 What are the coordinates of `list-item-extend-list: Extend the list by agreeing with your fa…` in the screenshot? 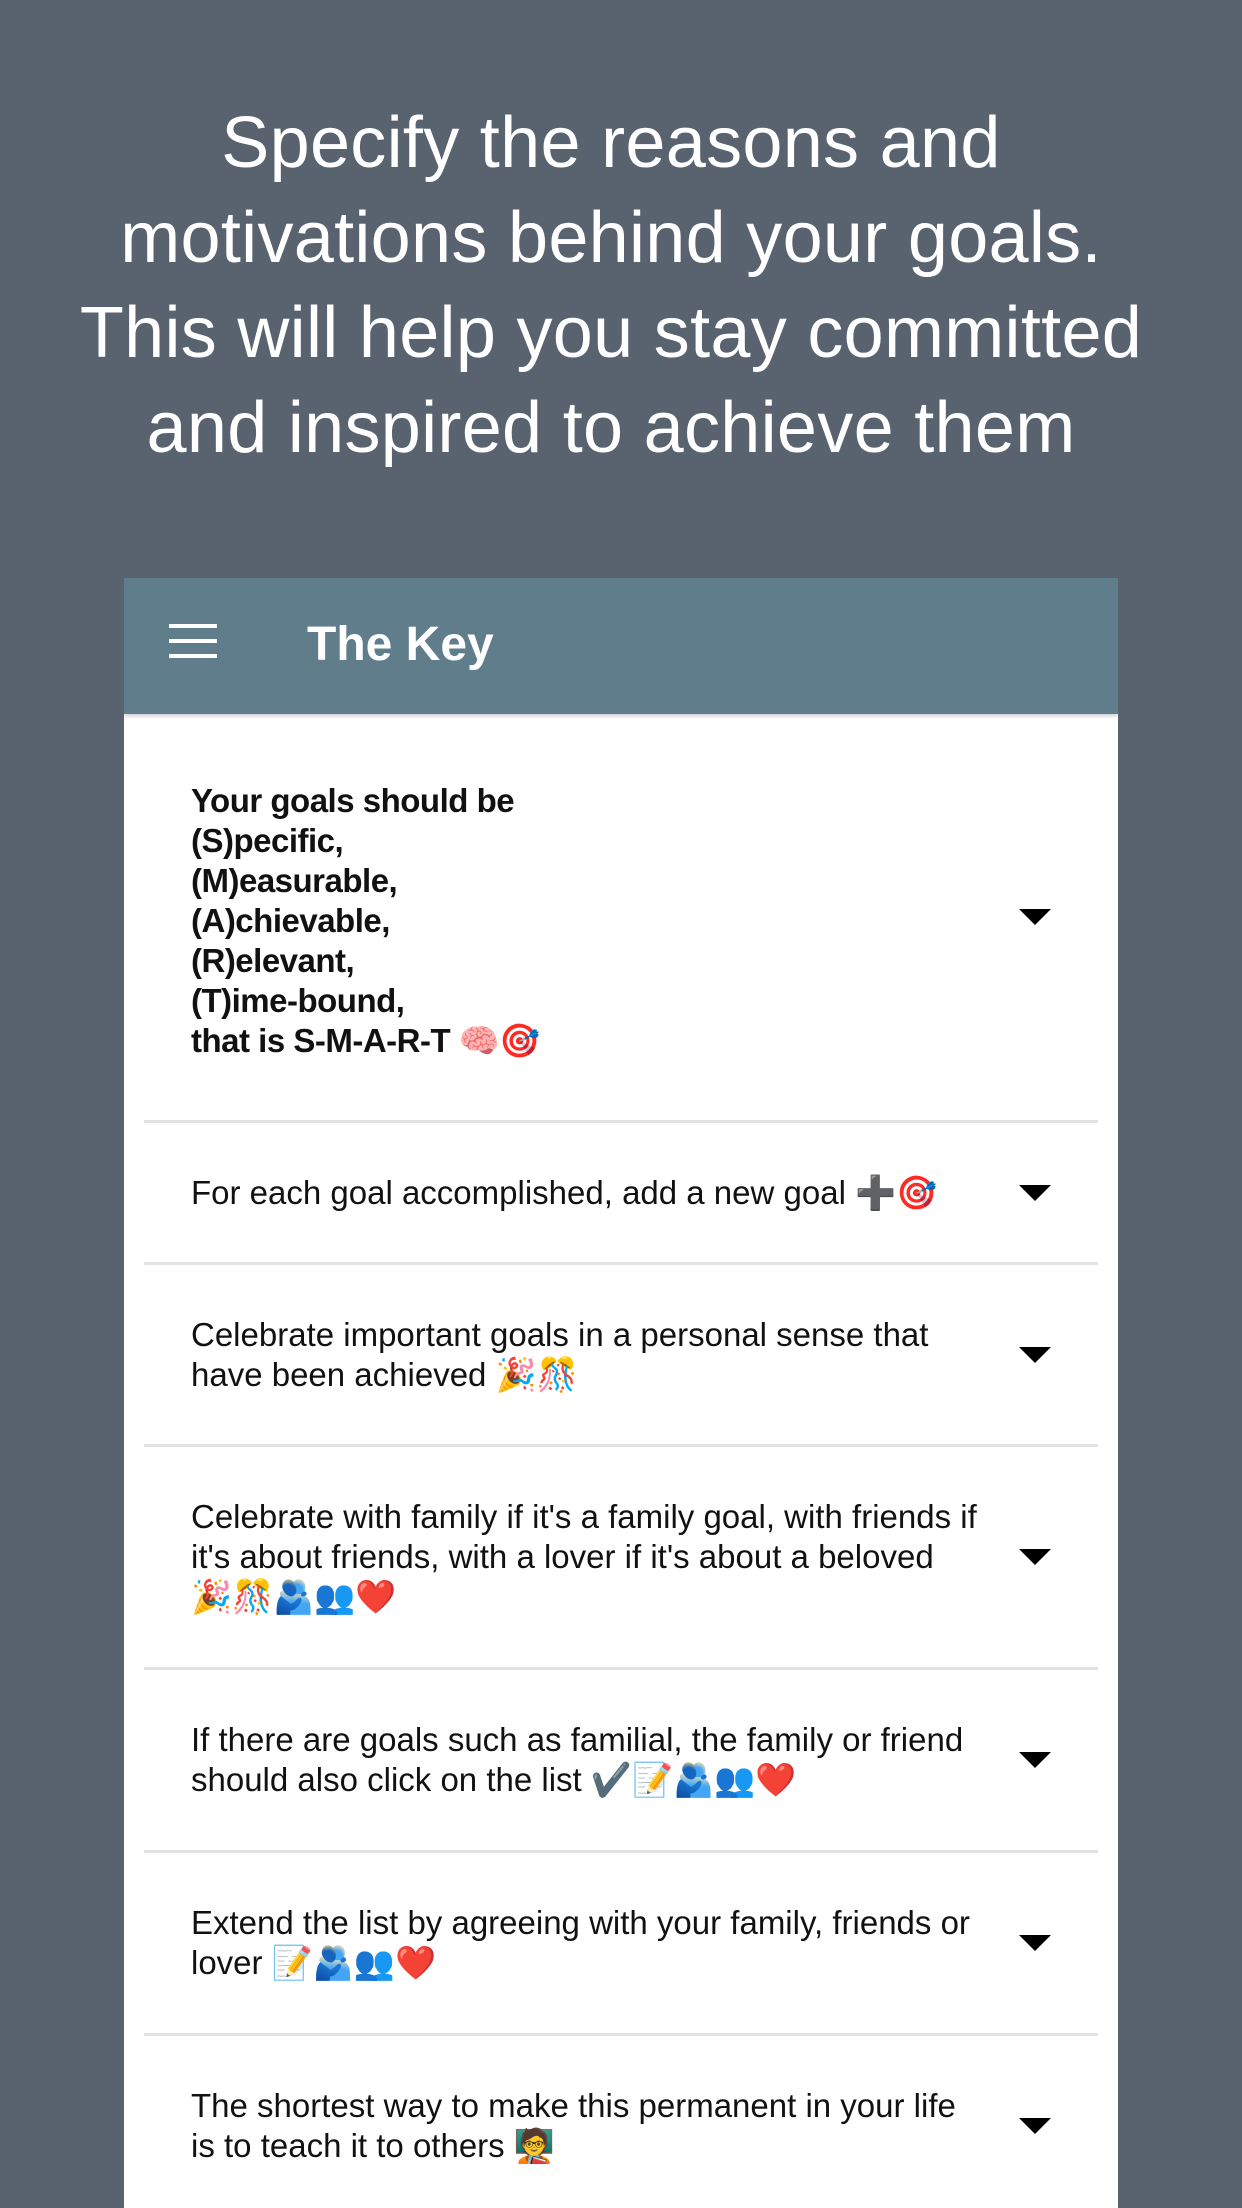 It's located at (621, 1944).